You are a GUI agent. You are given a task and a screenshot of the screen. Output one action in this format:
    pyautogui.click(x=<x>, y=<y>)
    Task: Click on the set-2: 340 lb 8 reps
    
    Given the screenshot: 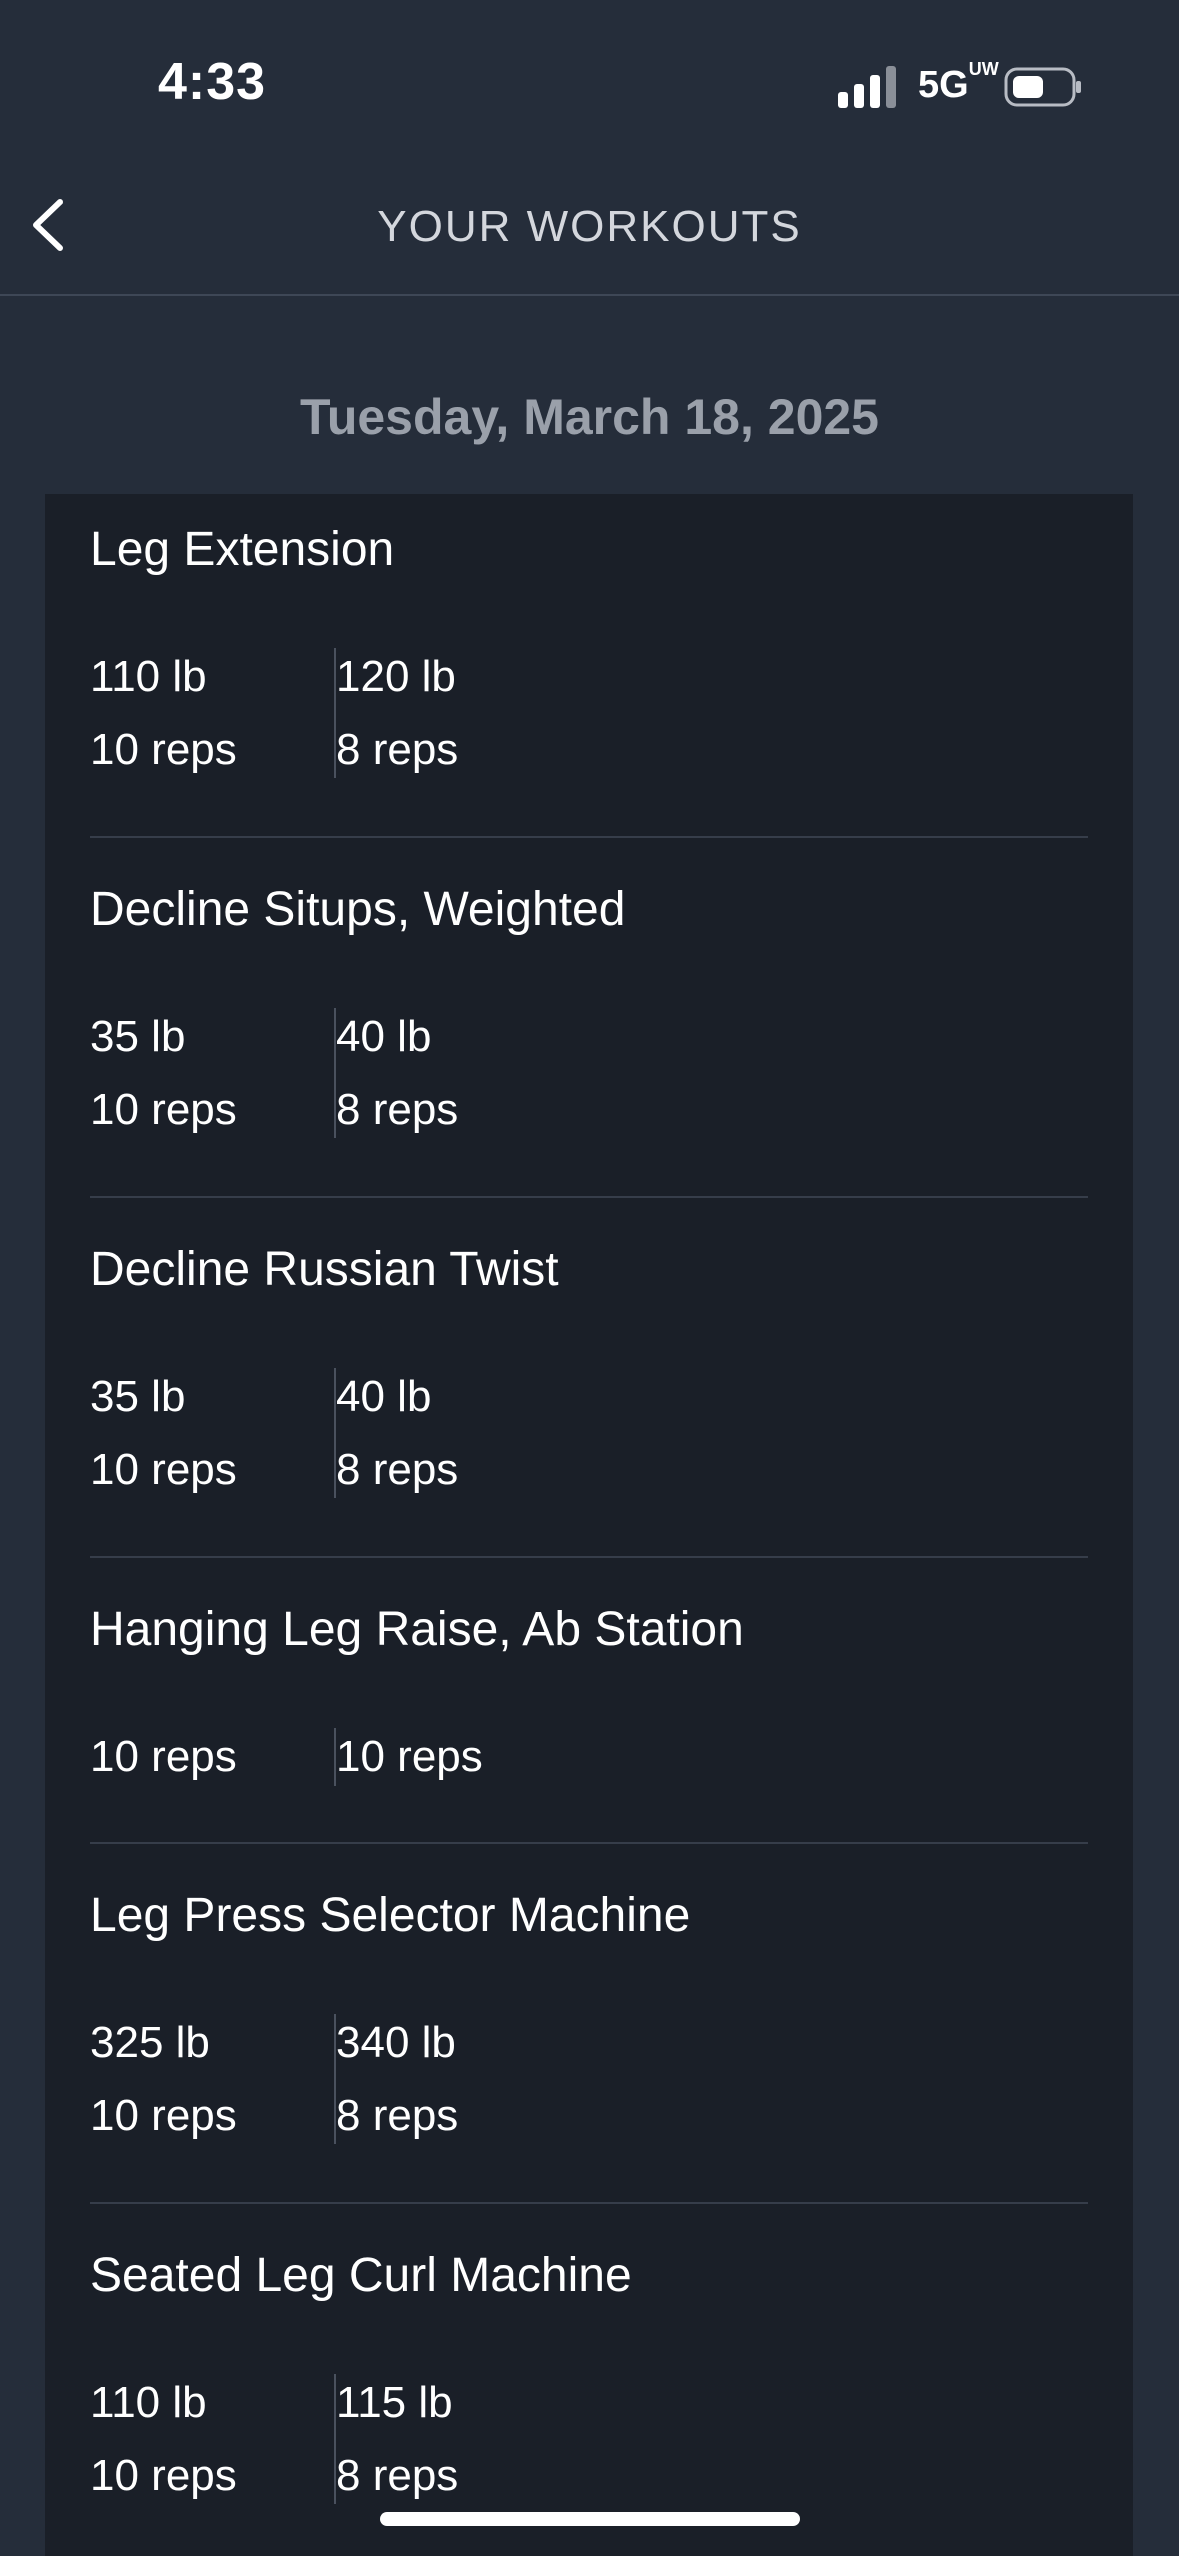 What is the action you would take?
    pyautogui.click(x=397, y=2079)
    